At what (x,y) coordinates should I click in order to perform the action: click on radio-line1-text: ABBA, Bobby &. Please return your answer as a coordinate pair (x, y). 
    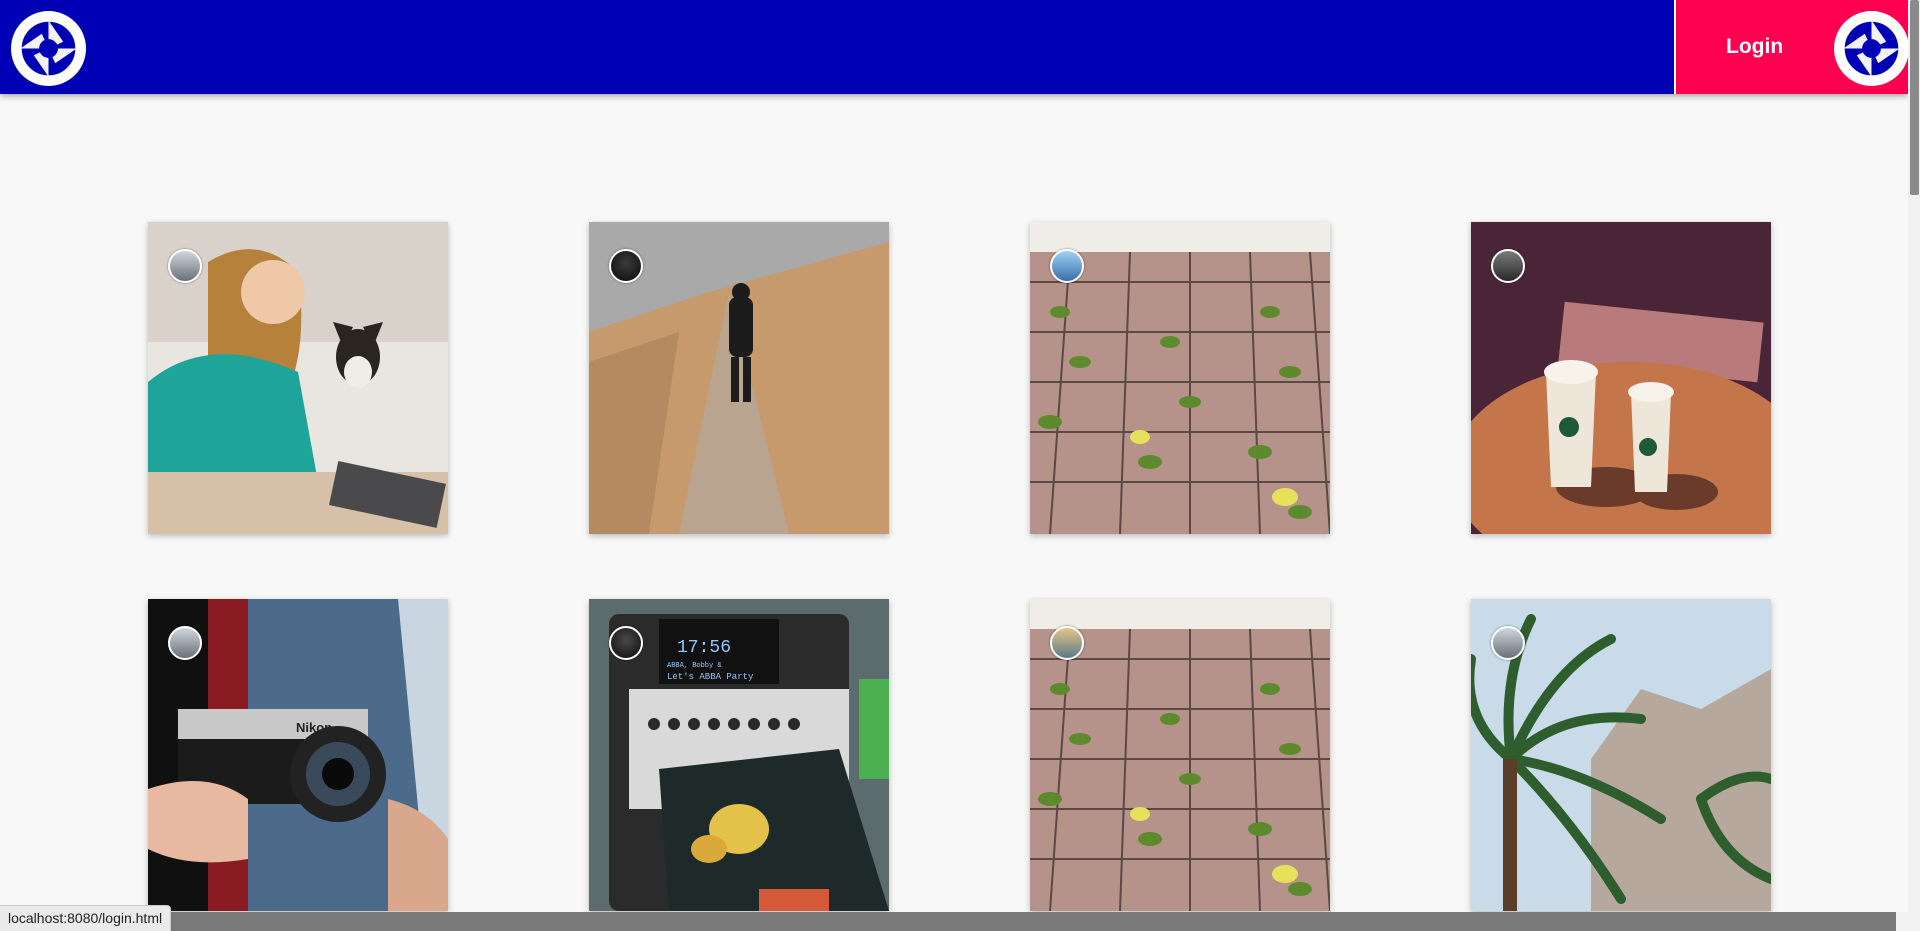
    Looking at the image, I should click on (694, 666).